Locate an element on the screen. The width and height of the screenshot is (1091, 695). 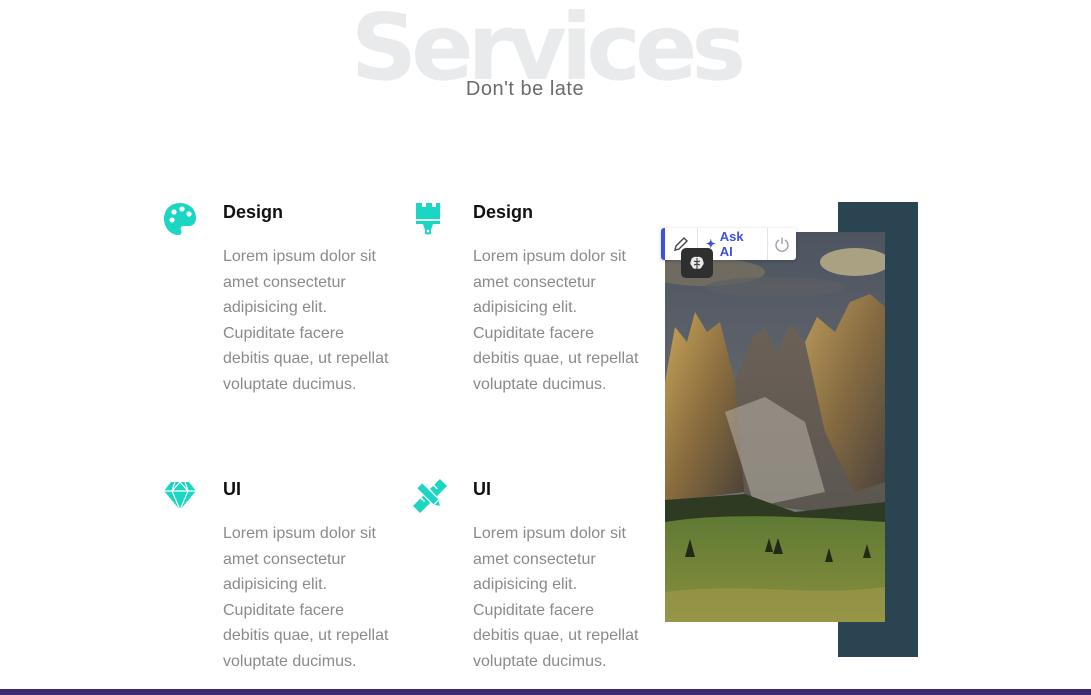
pencil-ruler-icon is located at coordinates (430, 496).